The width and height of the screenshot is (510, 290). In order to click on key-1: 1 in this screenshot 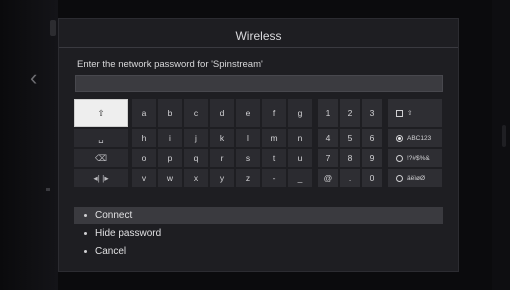, I will do `click(328, 113)`.